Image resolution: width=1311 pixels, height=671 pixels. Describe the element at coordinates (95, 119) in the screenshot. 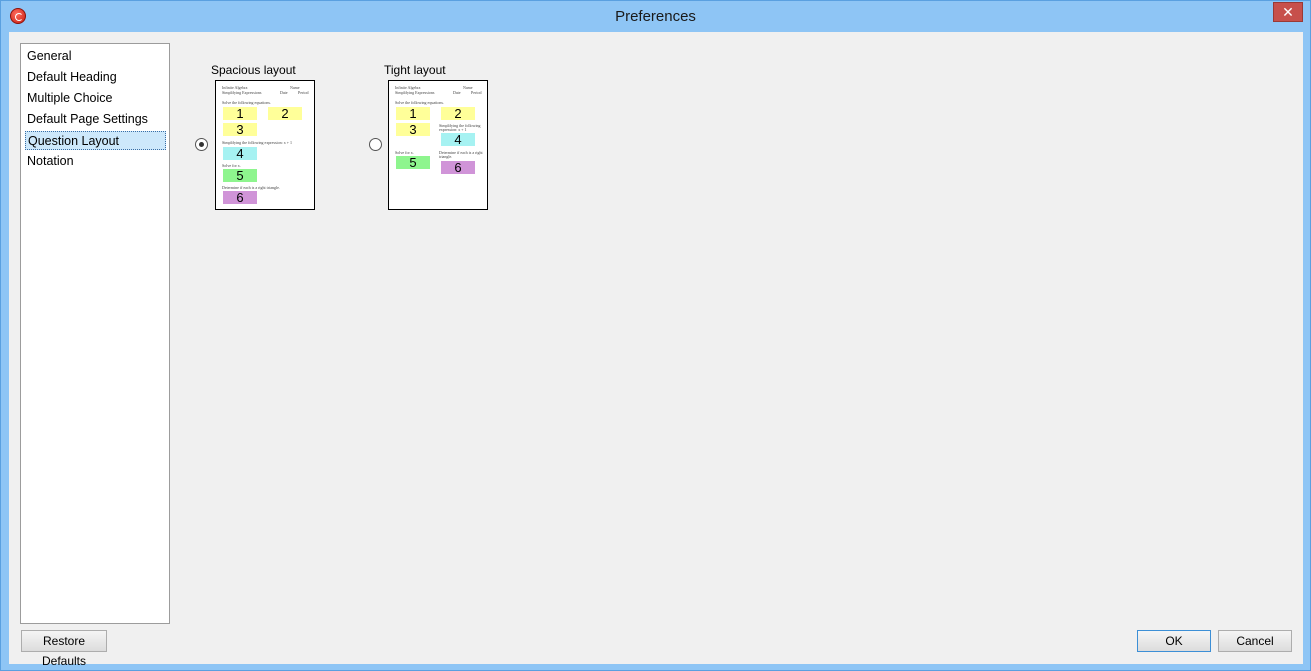

I see `nav-item-default-page-settings: Default Page Settings` at that location.